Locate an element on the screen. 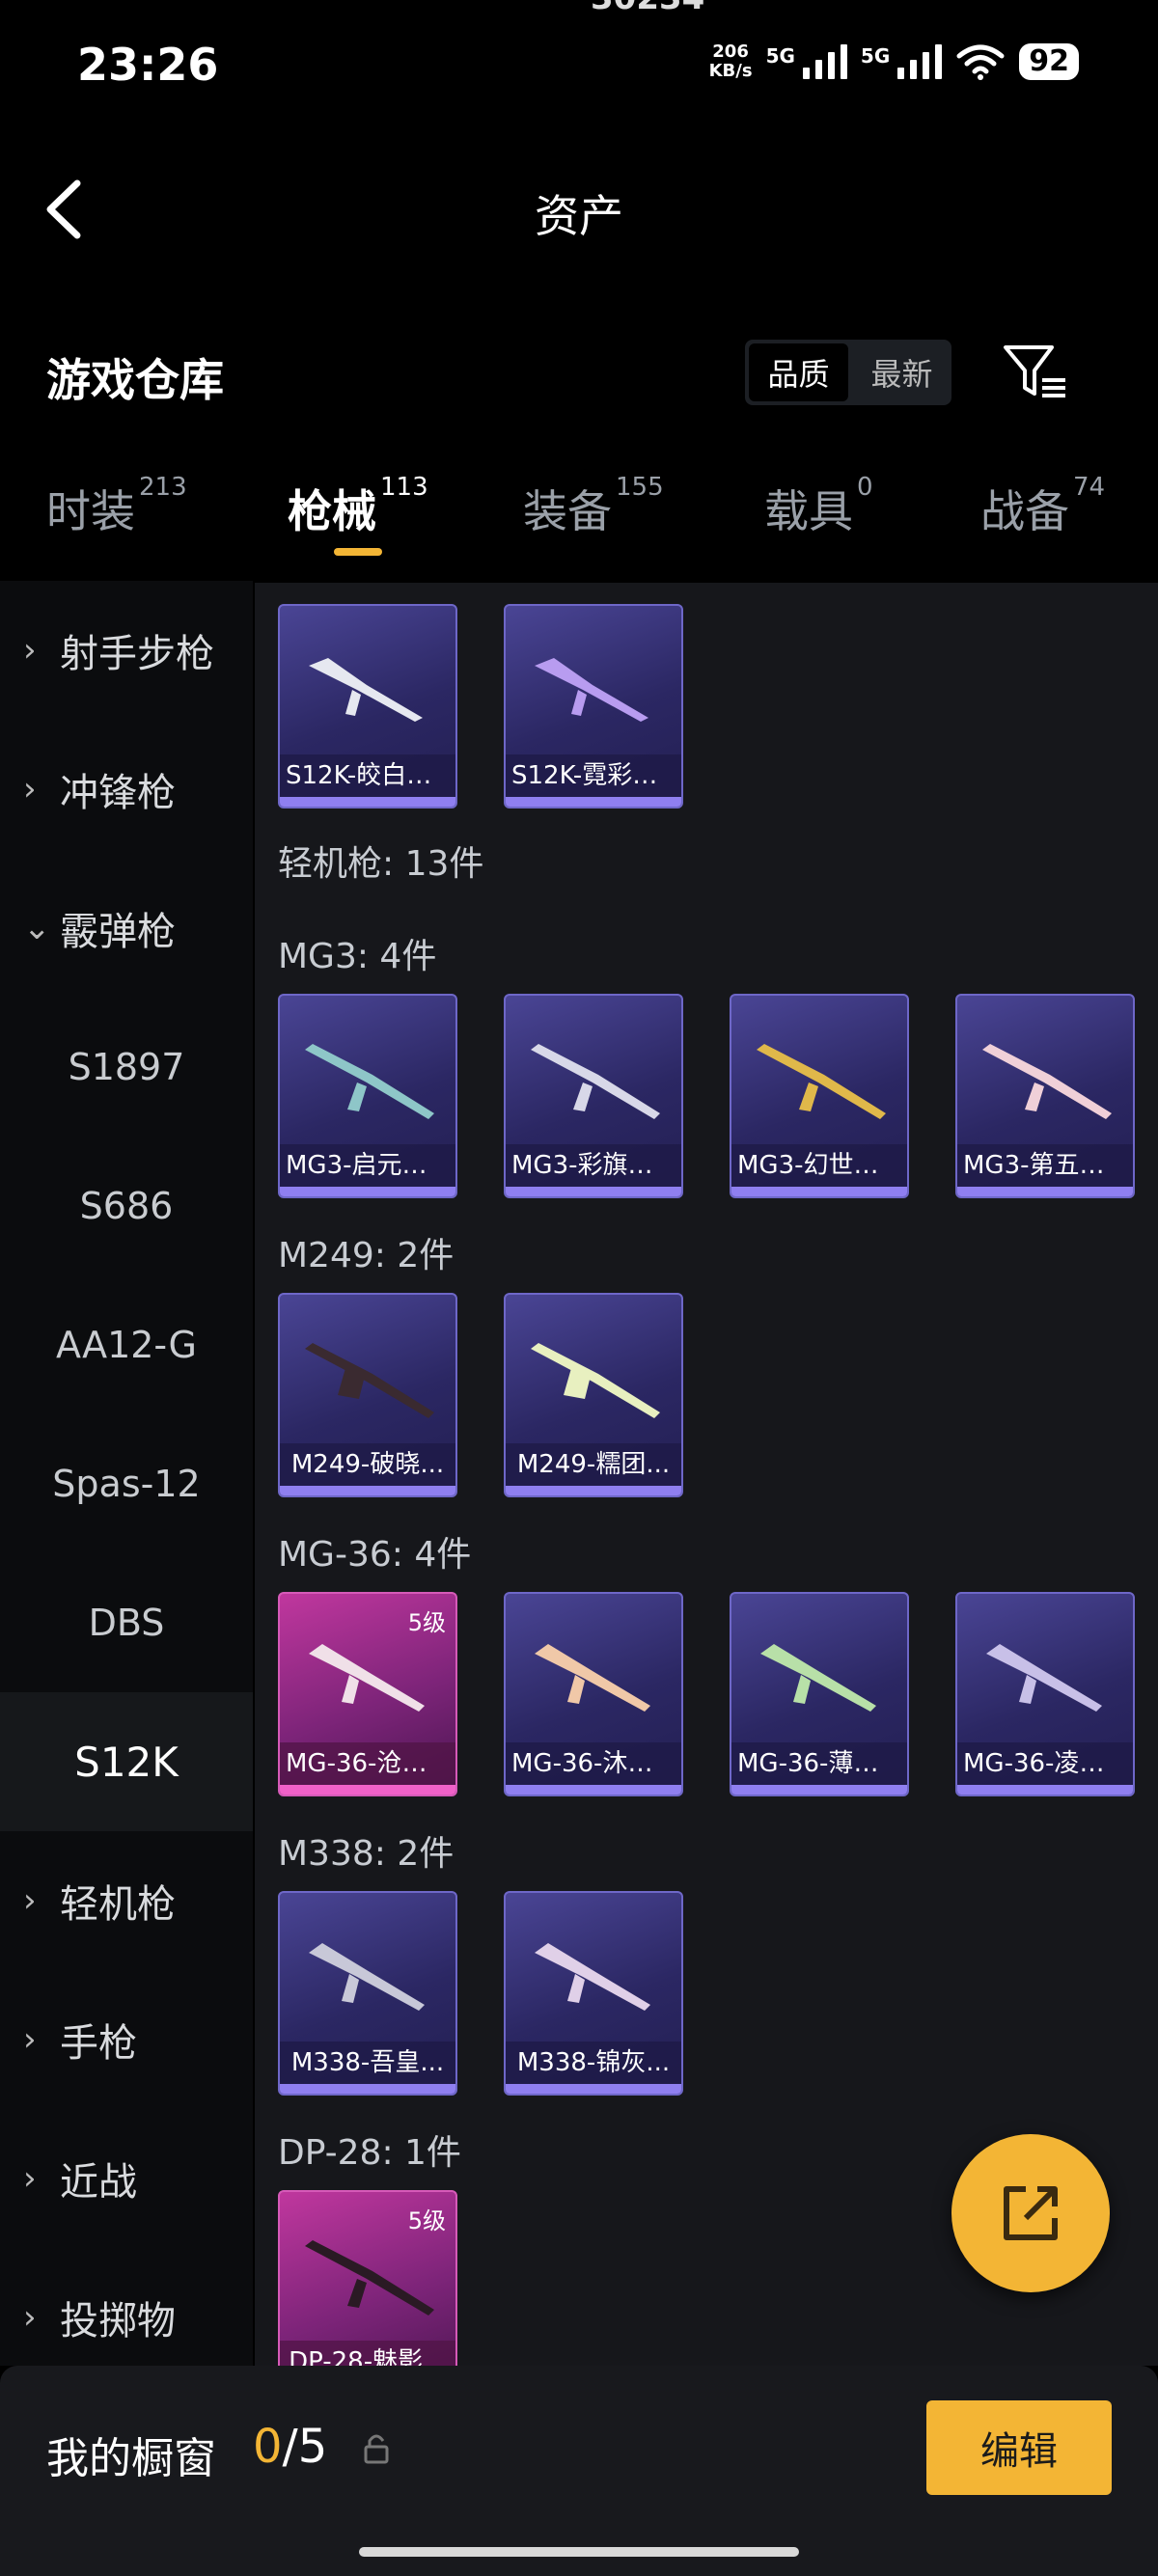 The height and width of the screenshot is (2576, 1158). share-icon is located at coordinates (1031, 2213).